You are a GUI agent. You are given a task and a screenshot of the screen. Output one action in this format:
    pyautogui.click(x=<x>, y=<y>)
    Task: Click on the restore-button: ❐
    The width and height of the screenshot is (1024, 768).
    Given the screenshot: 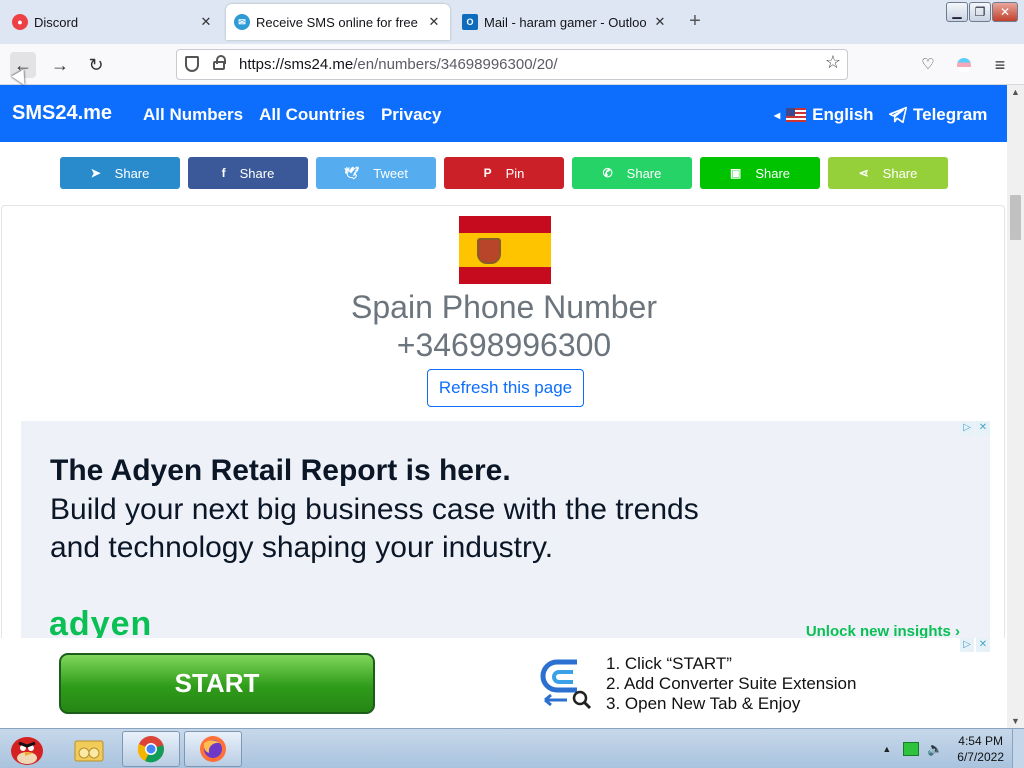 What is the action you would take?
    pyautogui.click(x=980, y=12)
    